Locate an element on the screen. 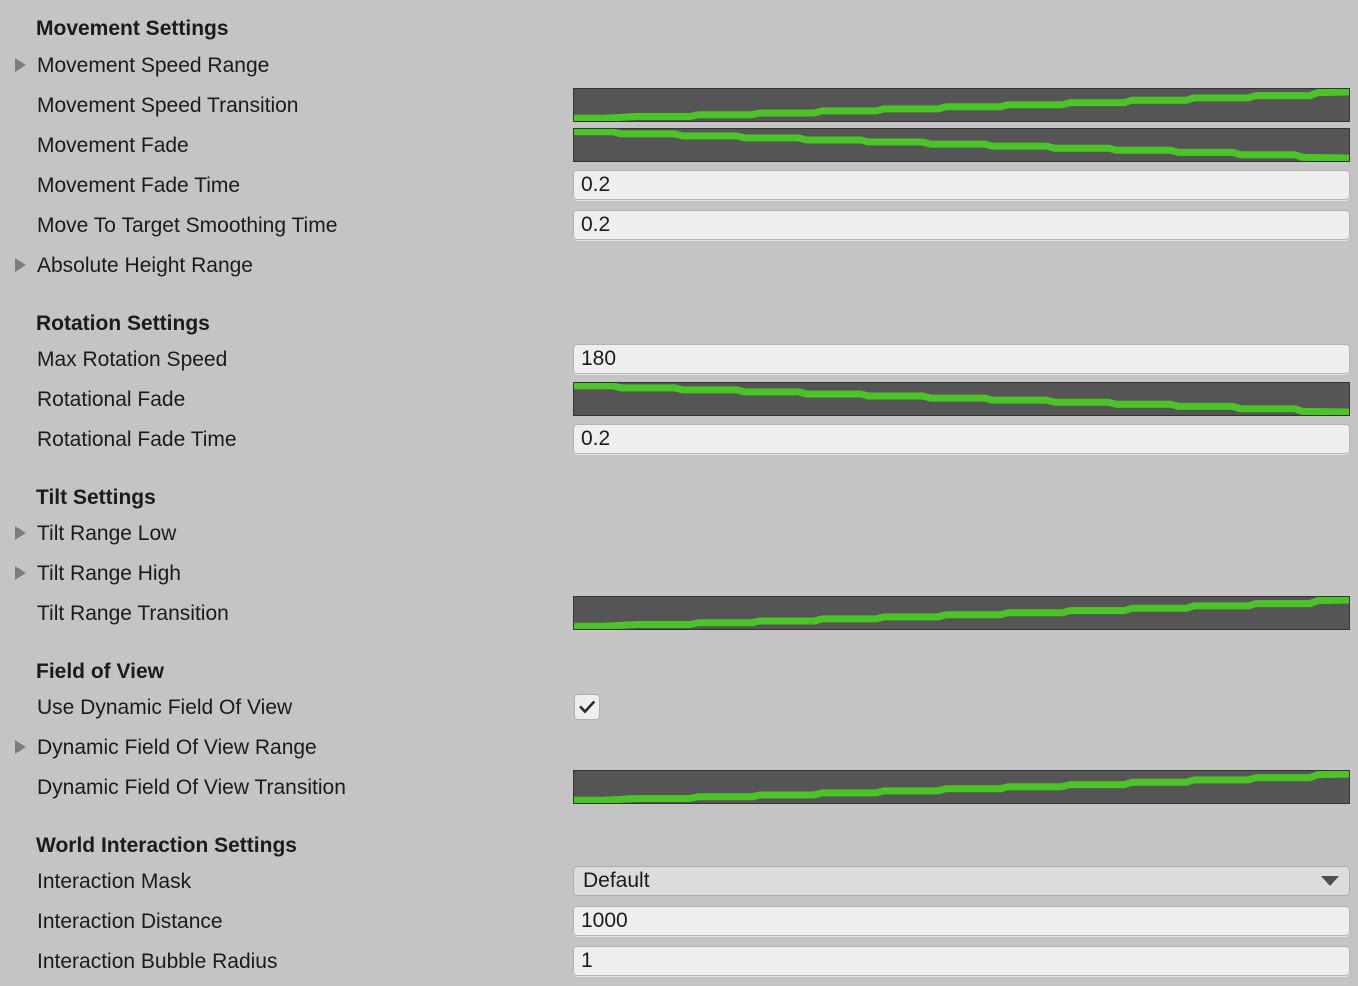 The width and height of the screenshot is (1358, 986). label-rotational-fade: Rotational Fade is located at coordinates (111, 399).